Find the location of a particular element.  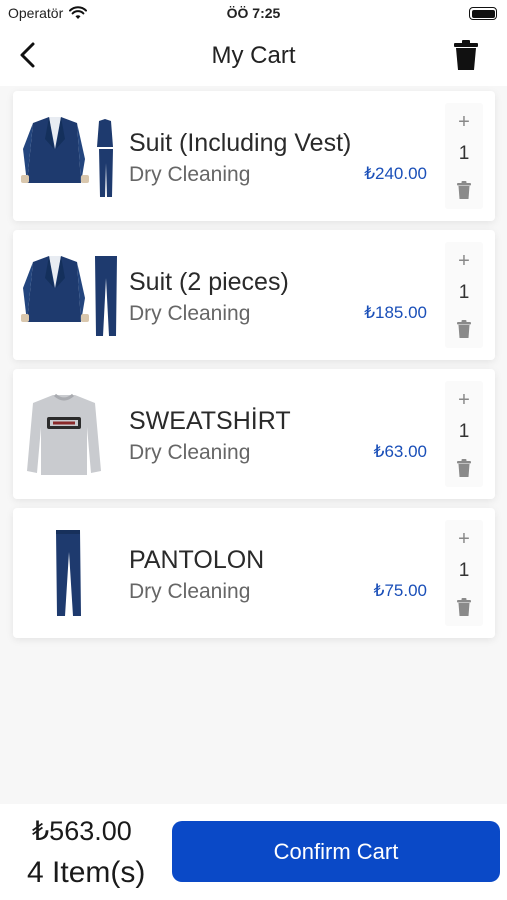

cart-footer: ₺563.00 4 Item(s) Confirm Cart is located at coordinates (253, 852).